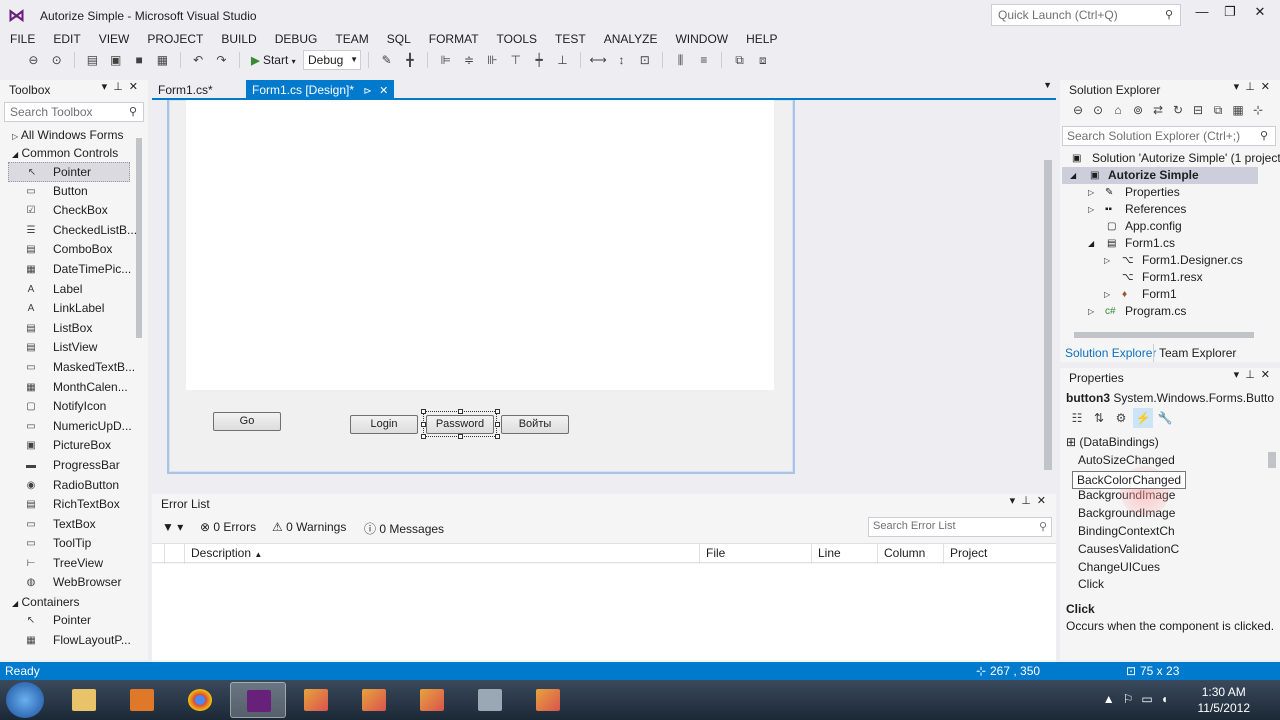 This screenshot has height=720, width=1280. I want to click on events-lightning-icon: ⚡, so click(1143, 418).